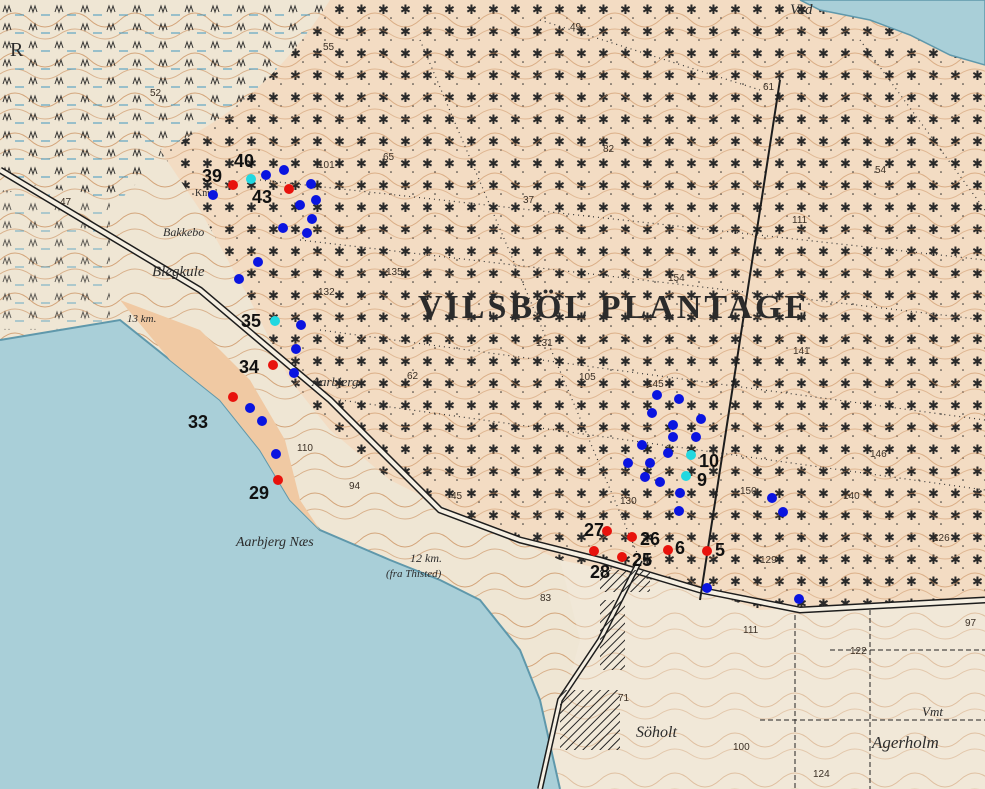 This screenshot has width=985, height=789. I want to click on label-13km: 13 km., so click(141, 319).